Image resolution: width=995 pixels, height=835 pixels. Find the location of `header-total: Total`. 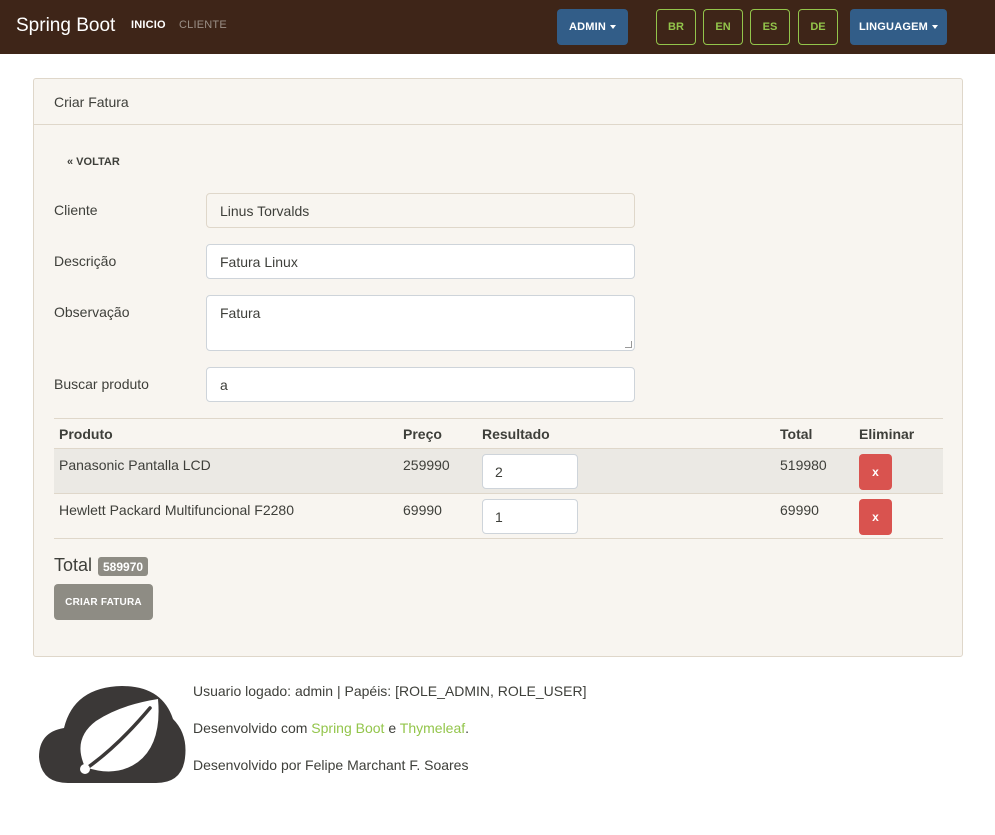

header-total: Total is located at coordinates (796, 434).